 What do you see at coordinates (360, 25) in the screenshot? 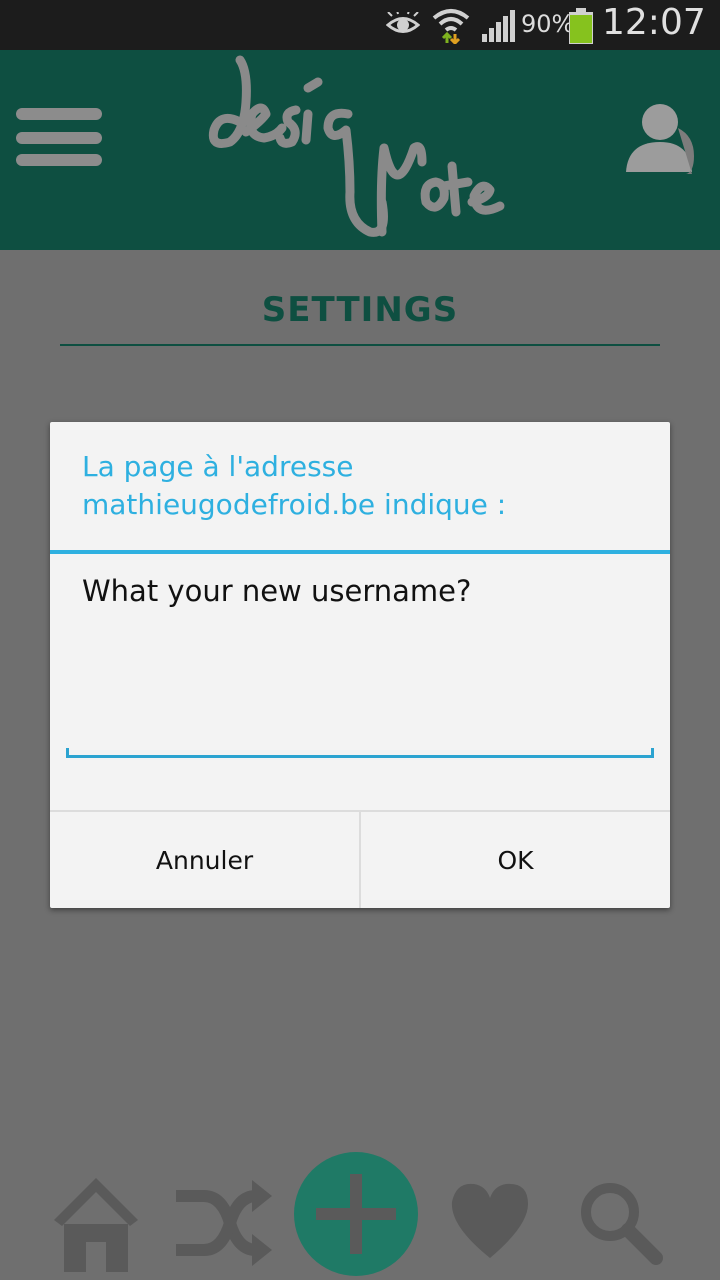
I see `status-bar: 90% 12:07` at bounding box center [360, 25].